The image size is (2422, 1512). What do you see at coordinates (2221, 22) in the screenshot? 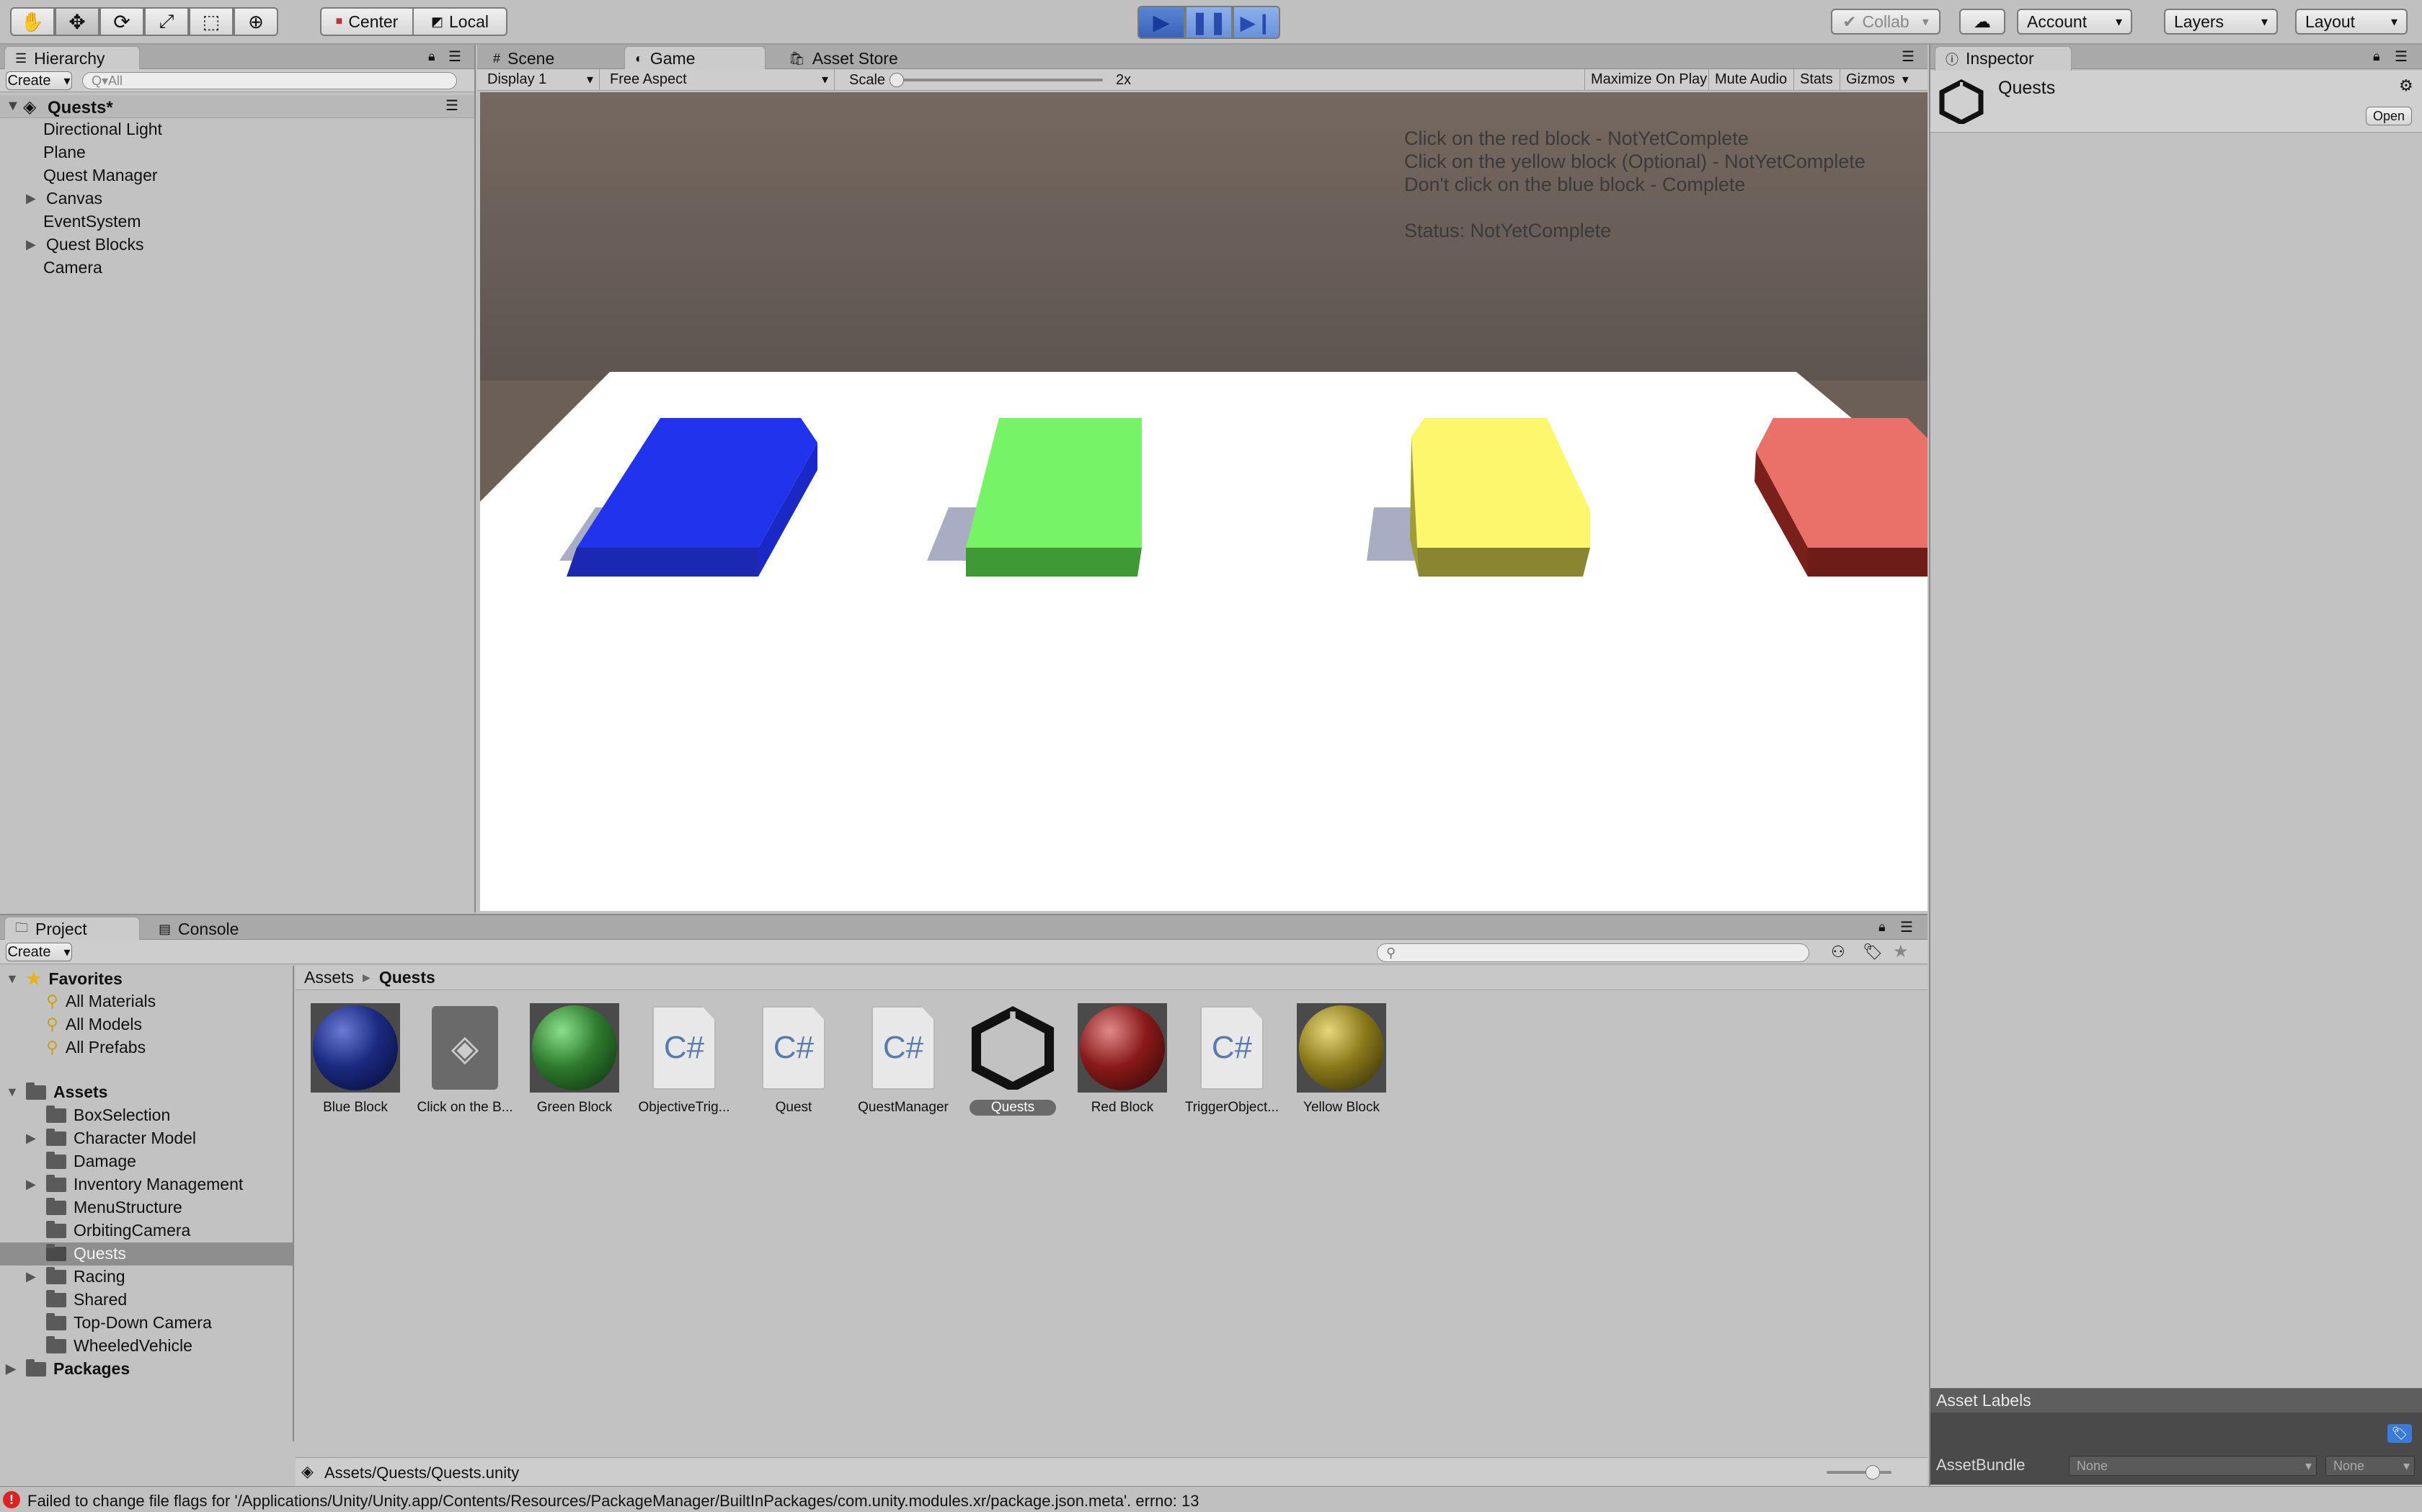
I see `layers-dropdown: Layers` at bounding box center [2221, 22].